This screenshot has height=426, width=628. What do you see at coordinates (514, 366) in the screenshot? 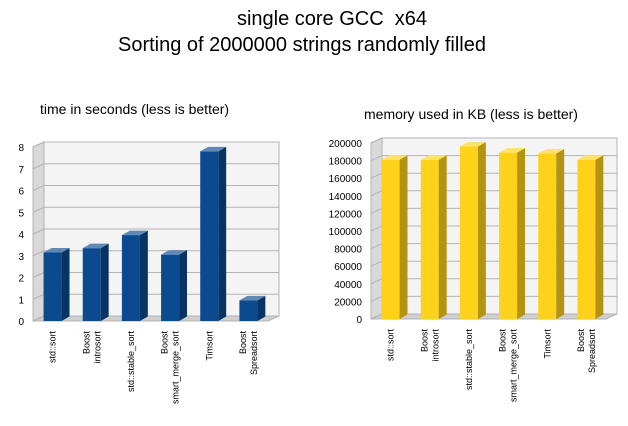
I see `memory-category-label: smart_merge_sort` at bounding box center [514, 366].